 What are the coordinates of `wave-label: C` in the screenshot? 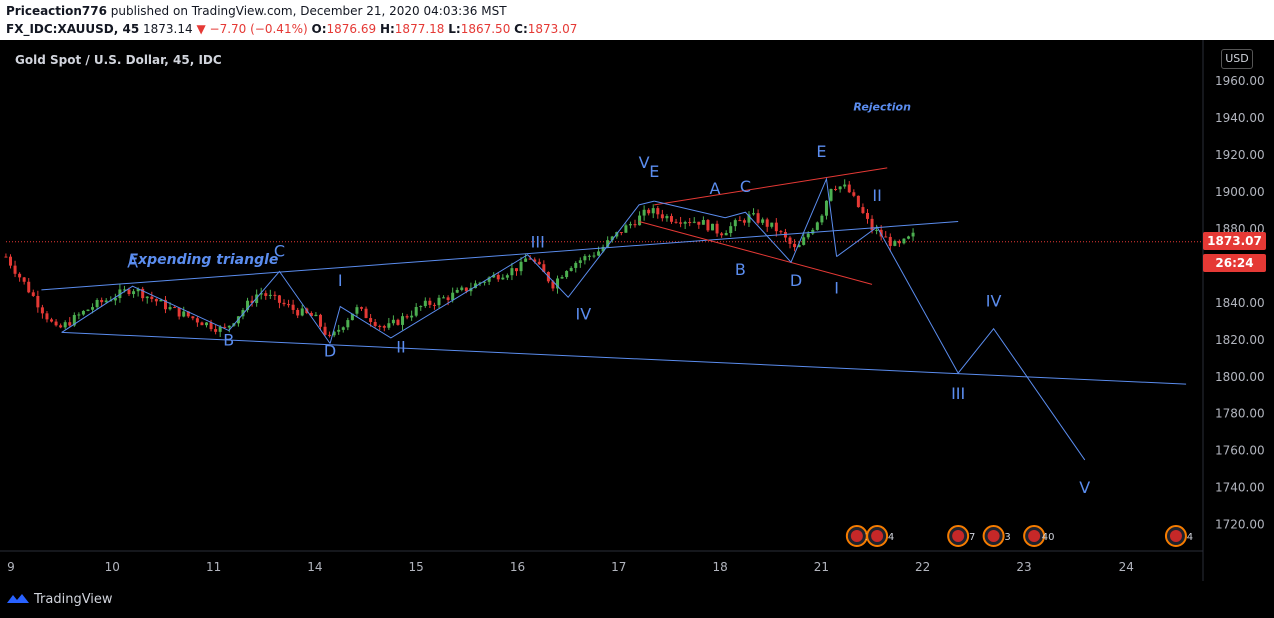 It's located at (279, 251).